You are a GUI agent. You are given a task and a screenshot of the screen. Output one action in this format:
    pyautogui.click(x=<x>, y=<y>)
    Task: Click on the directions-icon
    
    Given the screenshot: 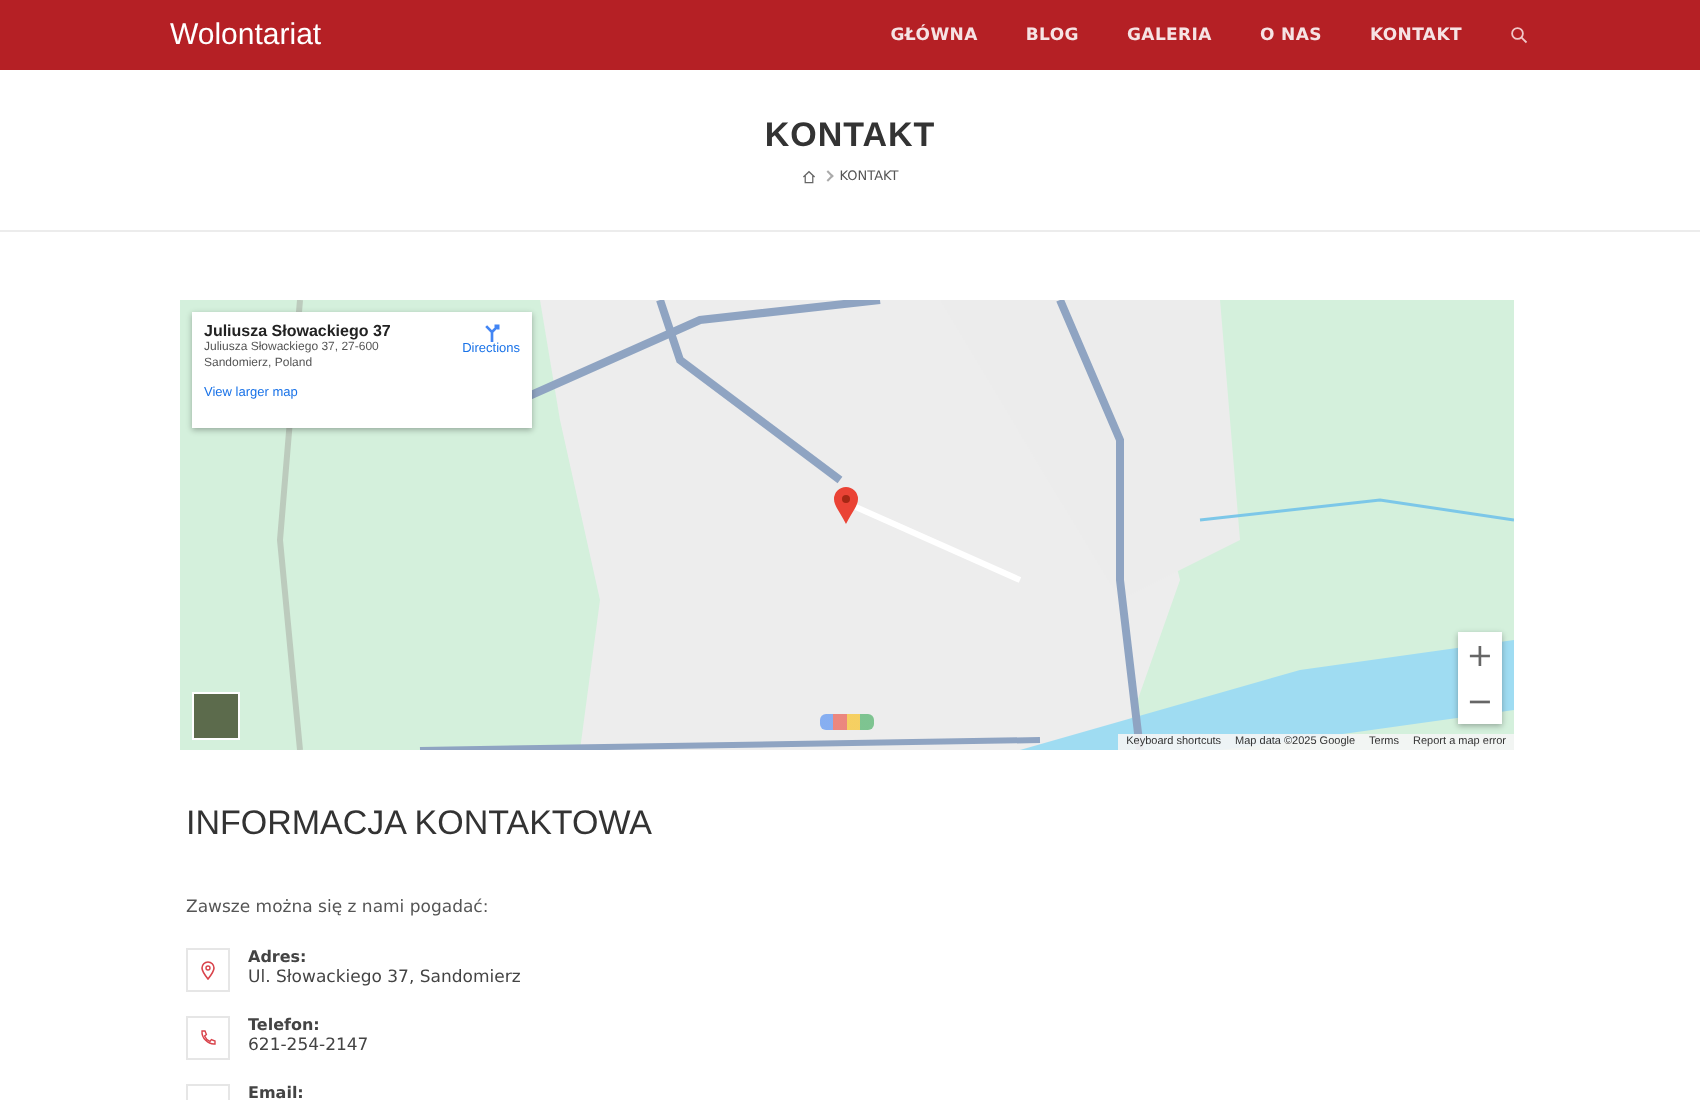 What is the action you would take?
    pyautogui.click(x=491, y=332)
    